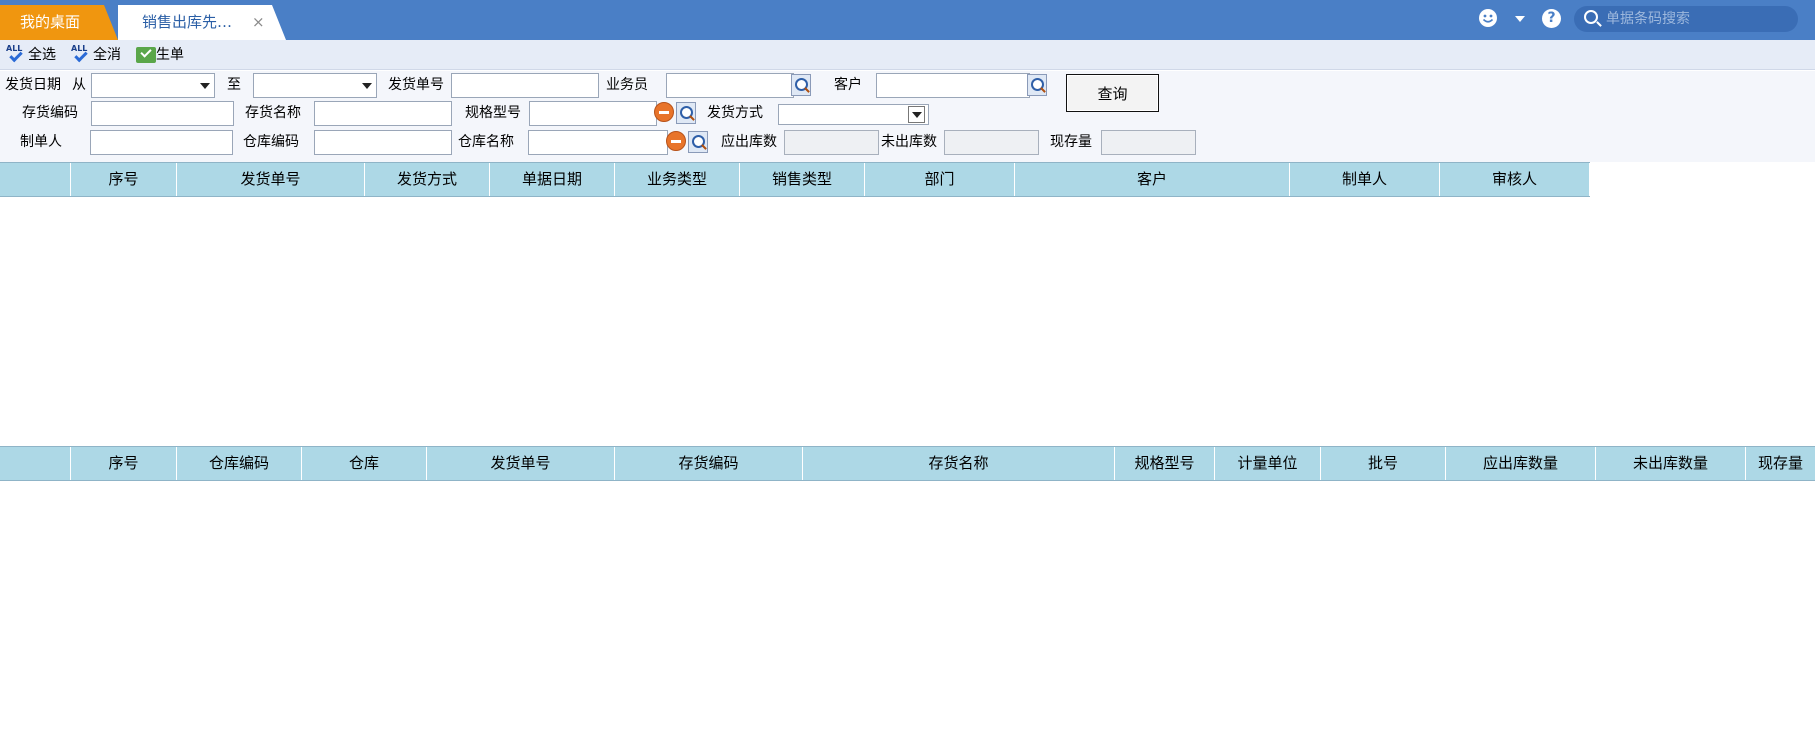 This screenshot has height=732, width=1815. Describe the element at coordinates (735, 113) in the screenshot. I see `ship-method-label: 发货方式` at that location.